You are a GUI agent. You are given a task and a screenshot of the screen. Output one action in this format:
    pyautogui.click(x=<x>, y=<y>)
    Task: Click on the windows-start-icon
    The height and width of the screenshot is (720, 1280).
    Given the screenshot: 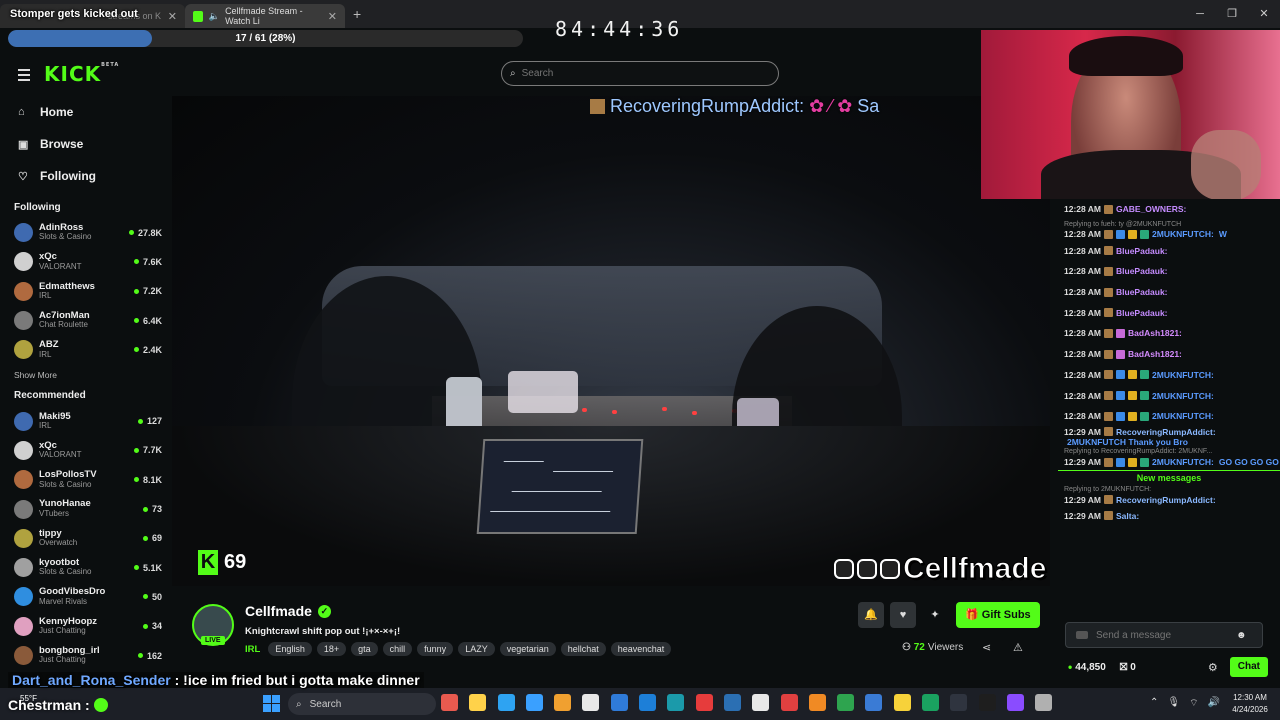 What is the action you would take?
    pyautogui.click(x=271, y=703)
    